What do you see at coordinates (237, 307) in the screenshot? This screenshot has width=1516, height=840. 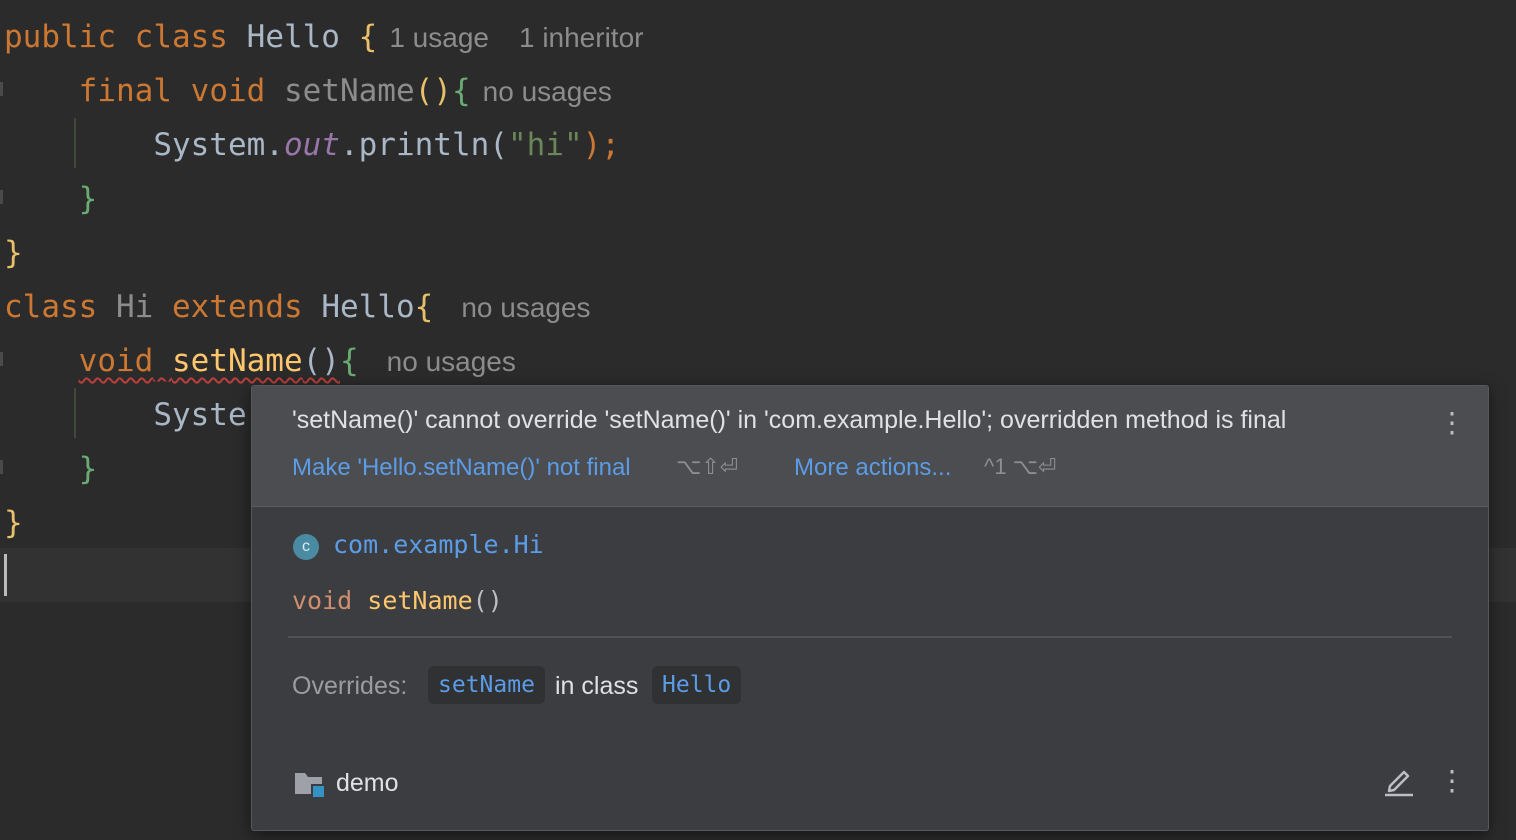 I see `keyword: extends` at bounding box center [237, 307].